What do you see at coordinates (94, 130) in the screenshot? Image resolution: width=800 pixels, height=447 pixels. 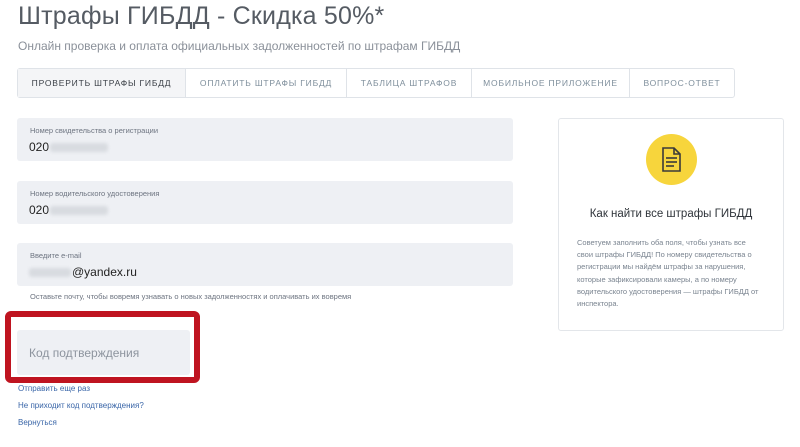 I see `registration-field-label: Номер свидетельства о регистрации` at bounding box center [94, 130].